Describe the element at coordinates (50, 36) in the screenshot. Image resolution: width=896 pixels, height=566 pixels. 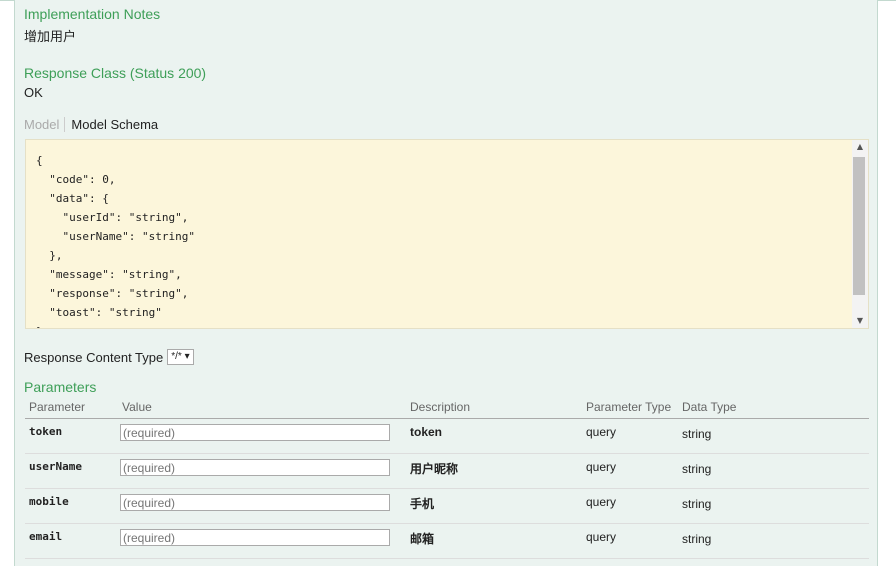
I see `implementation-notes-text: 增加用户` at that location.